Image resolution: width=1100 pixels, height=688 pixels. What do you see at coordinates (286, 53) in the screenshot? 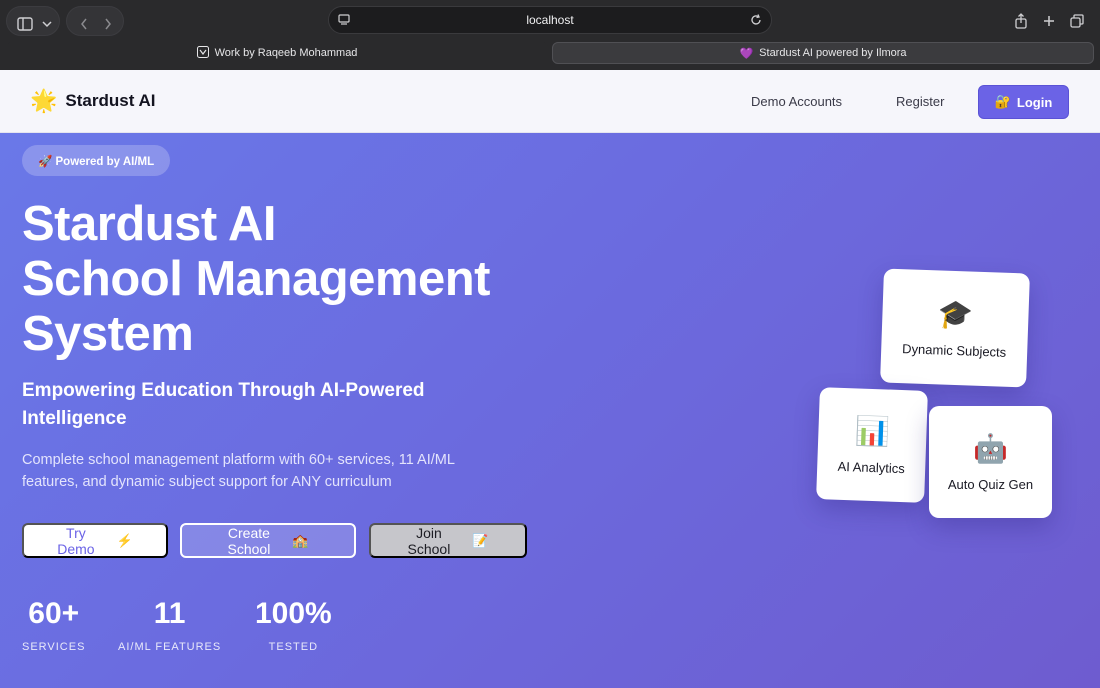
I see `tab-label: Work by Raqeeb Mohammad` at bounding box center [286, 53].